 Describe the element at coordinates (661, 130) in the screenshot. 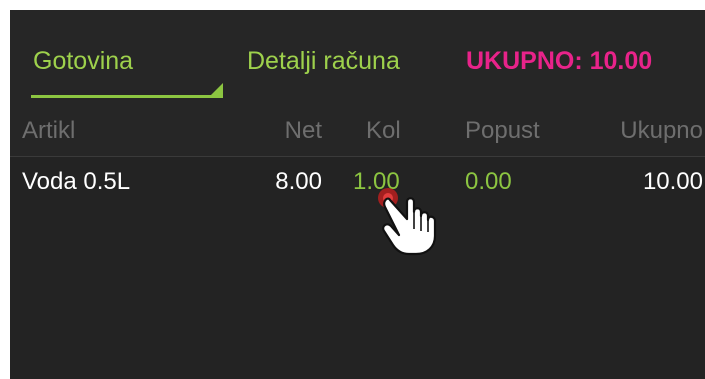

I see `column-header-total: Ukupno` at that location.